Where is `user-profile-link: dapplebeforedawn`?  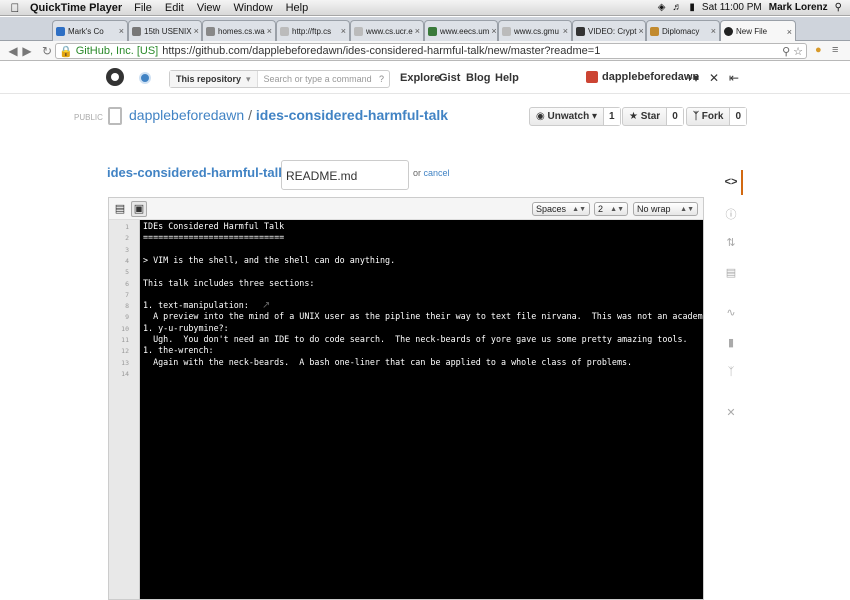
user-profile-link: dapplebeforedawn is located at coordinates (642, 77).